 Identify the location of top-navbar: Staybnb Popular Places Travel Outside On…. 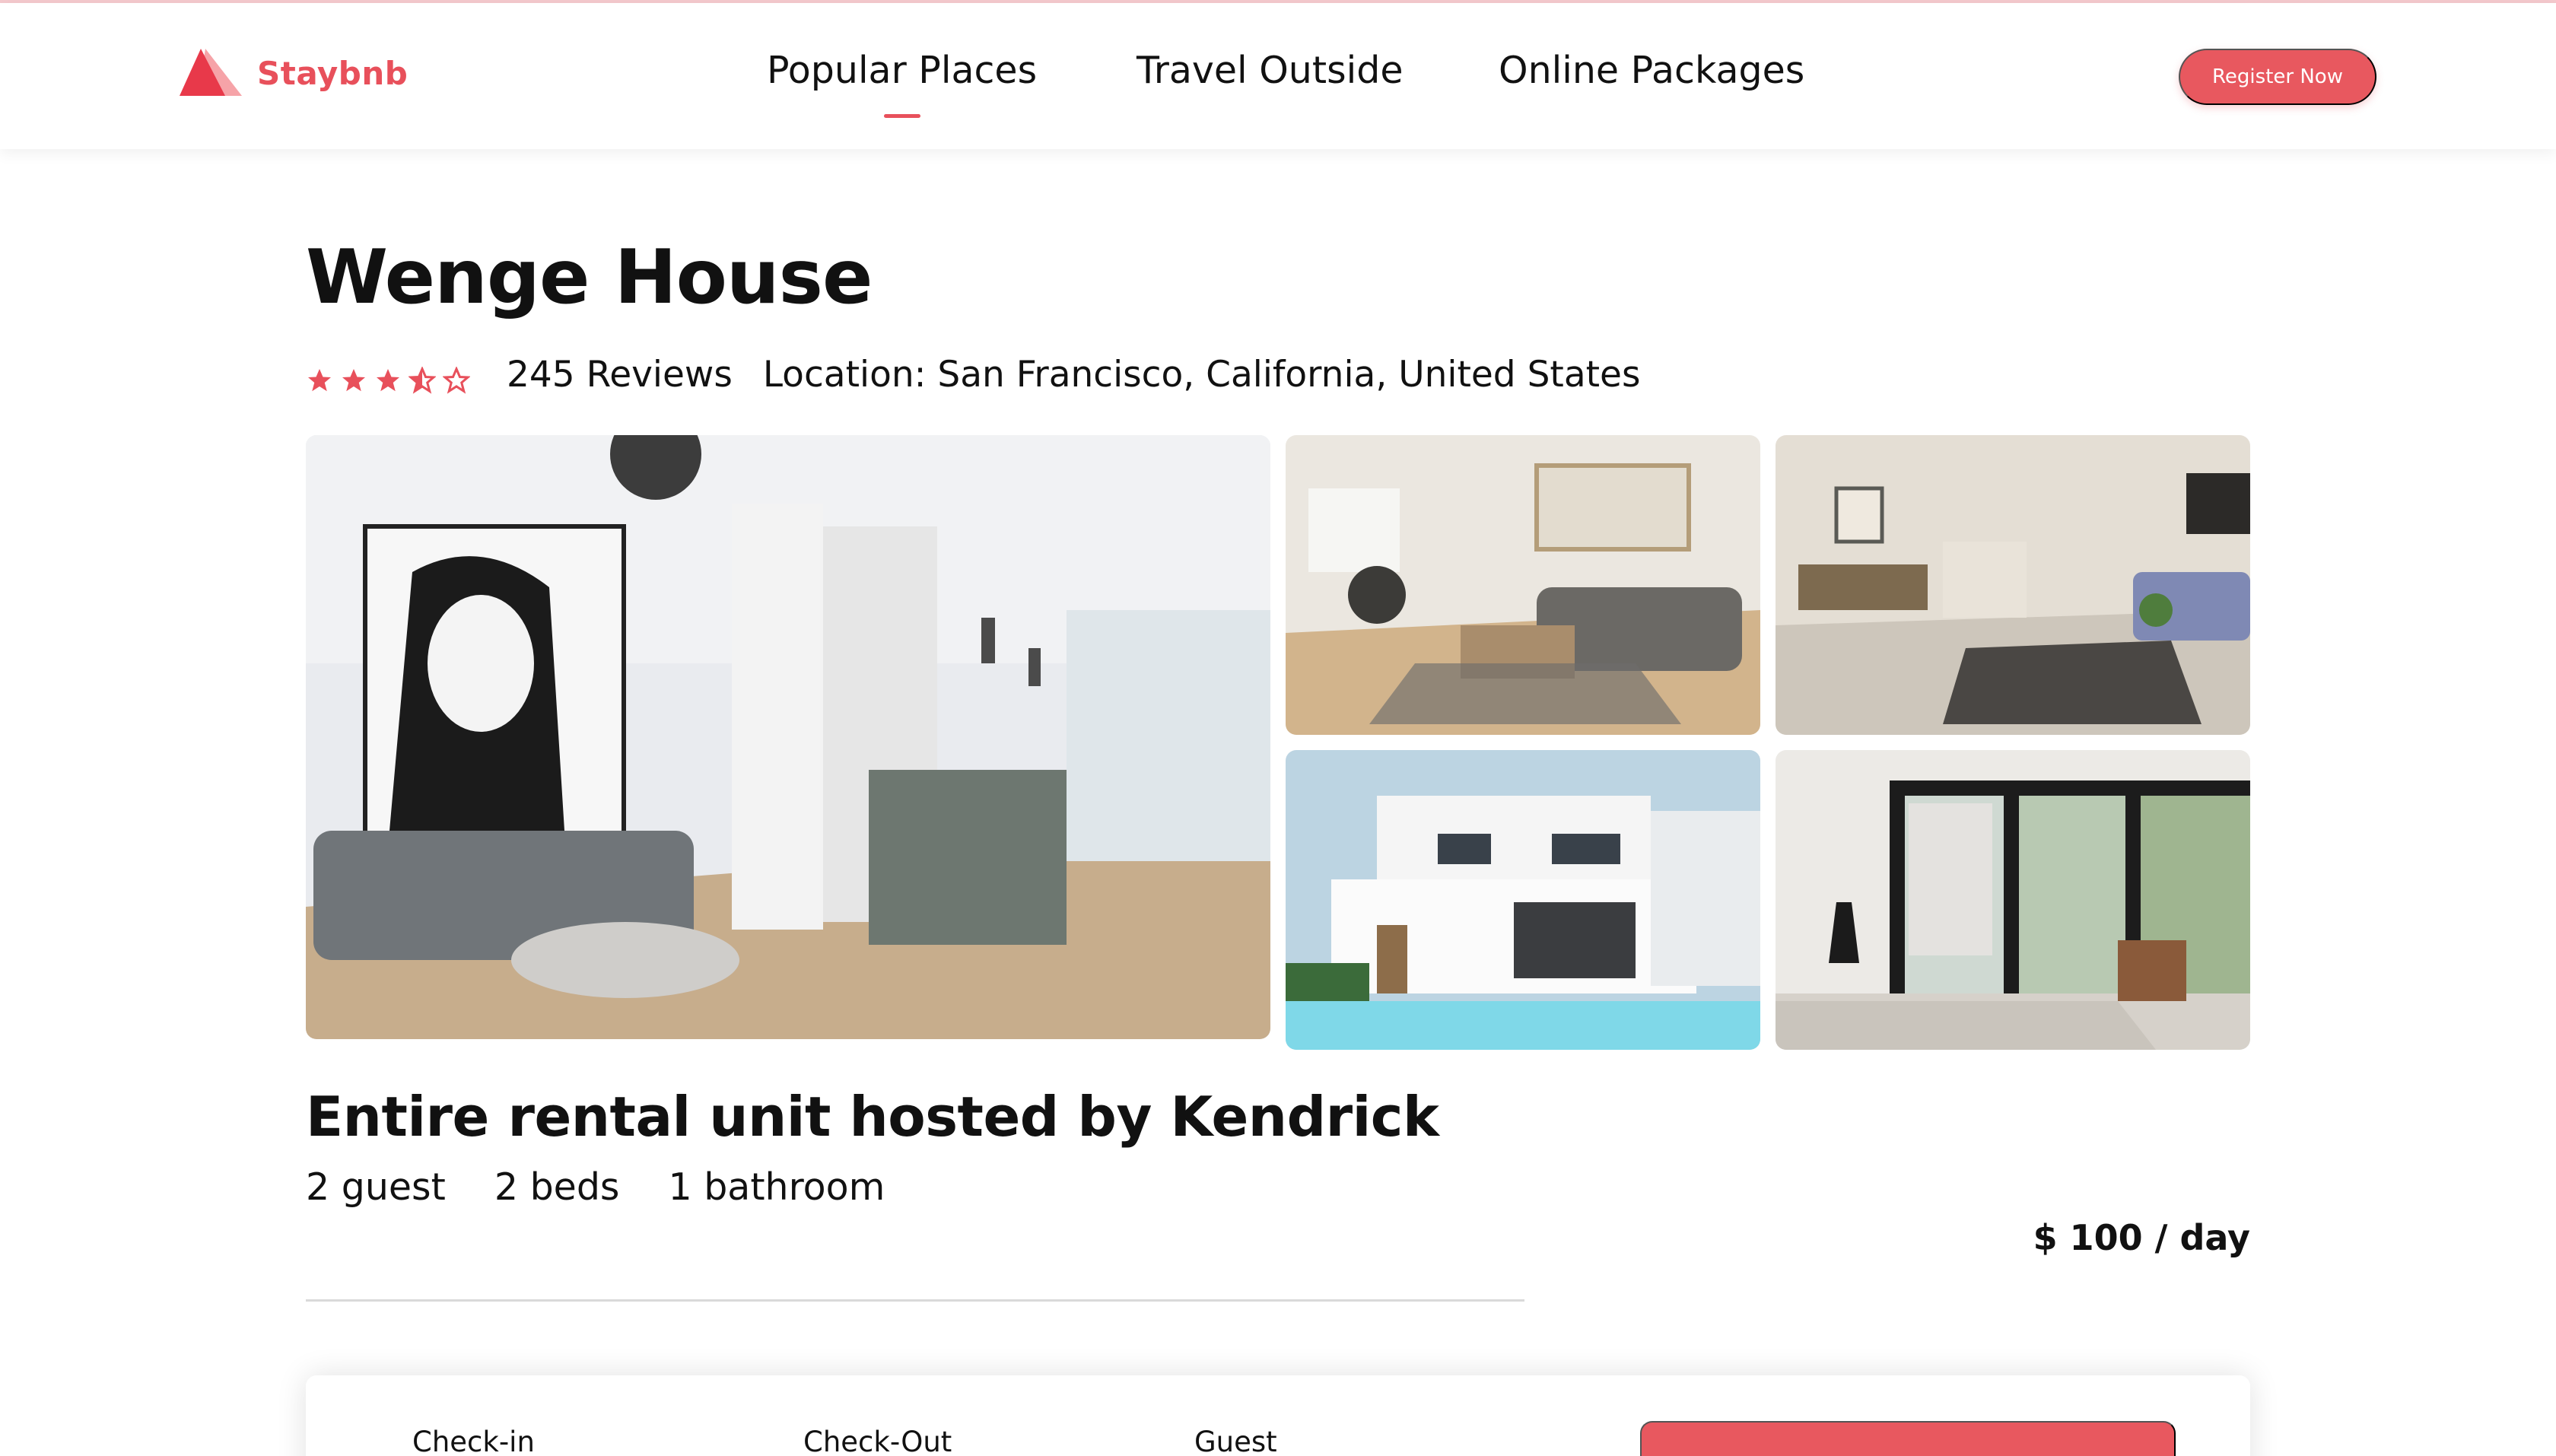
(1278, 76).